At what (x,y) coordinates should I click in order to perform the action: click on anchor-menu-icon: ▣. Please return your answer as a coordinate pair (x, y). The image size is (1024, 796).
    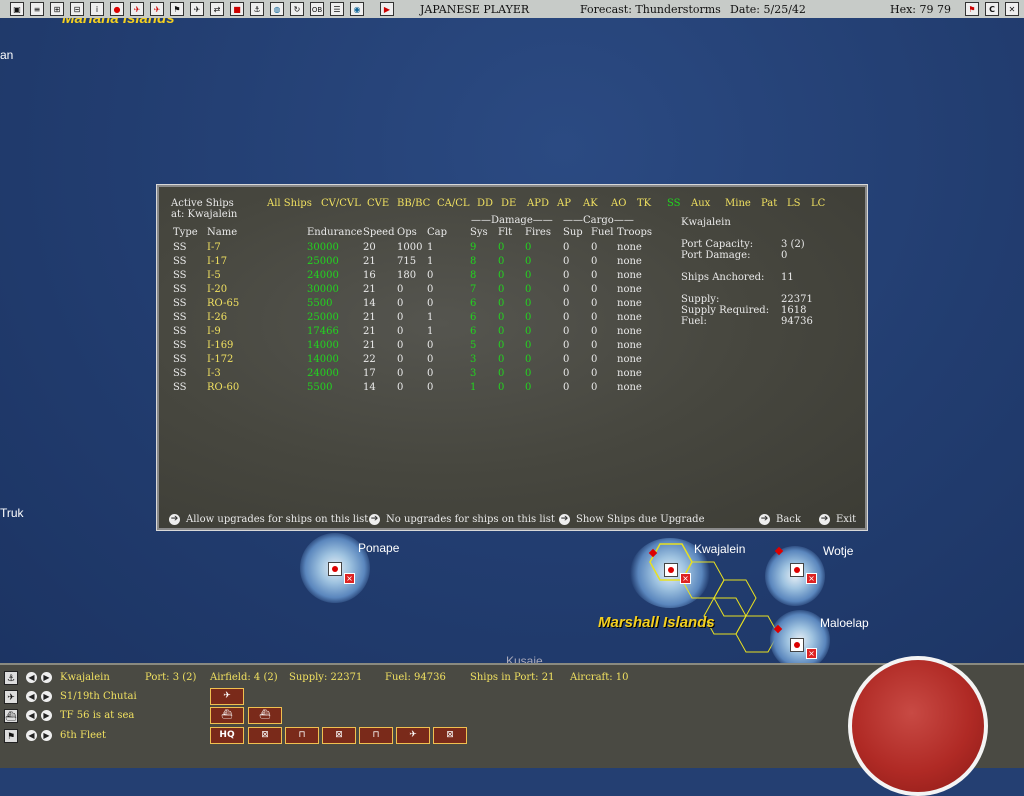
    Looking at the image, I should click on (17, 9).